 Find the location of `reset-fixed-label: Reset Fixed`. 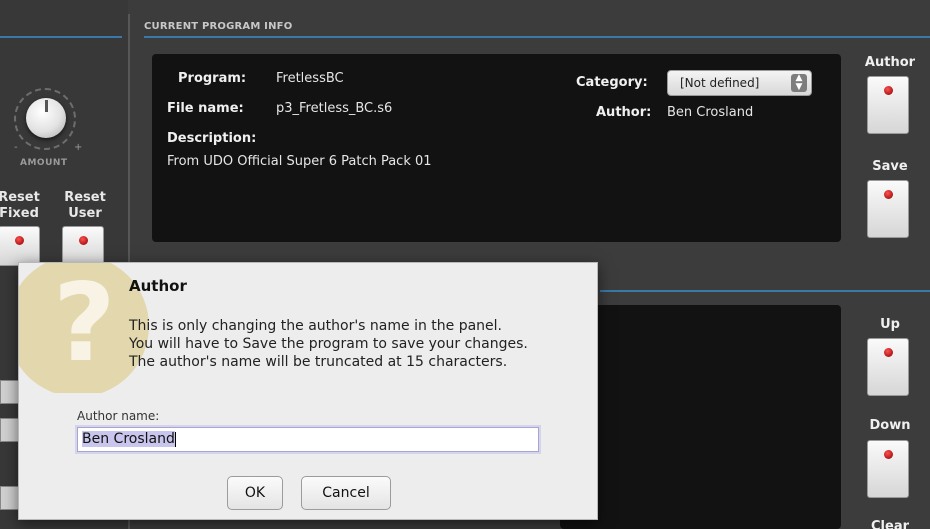

reset-fixed-label: Reset Fixed is located at coordinates (20, 205).